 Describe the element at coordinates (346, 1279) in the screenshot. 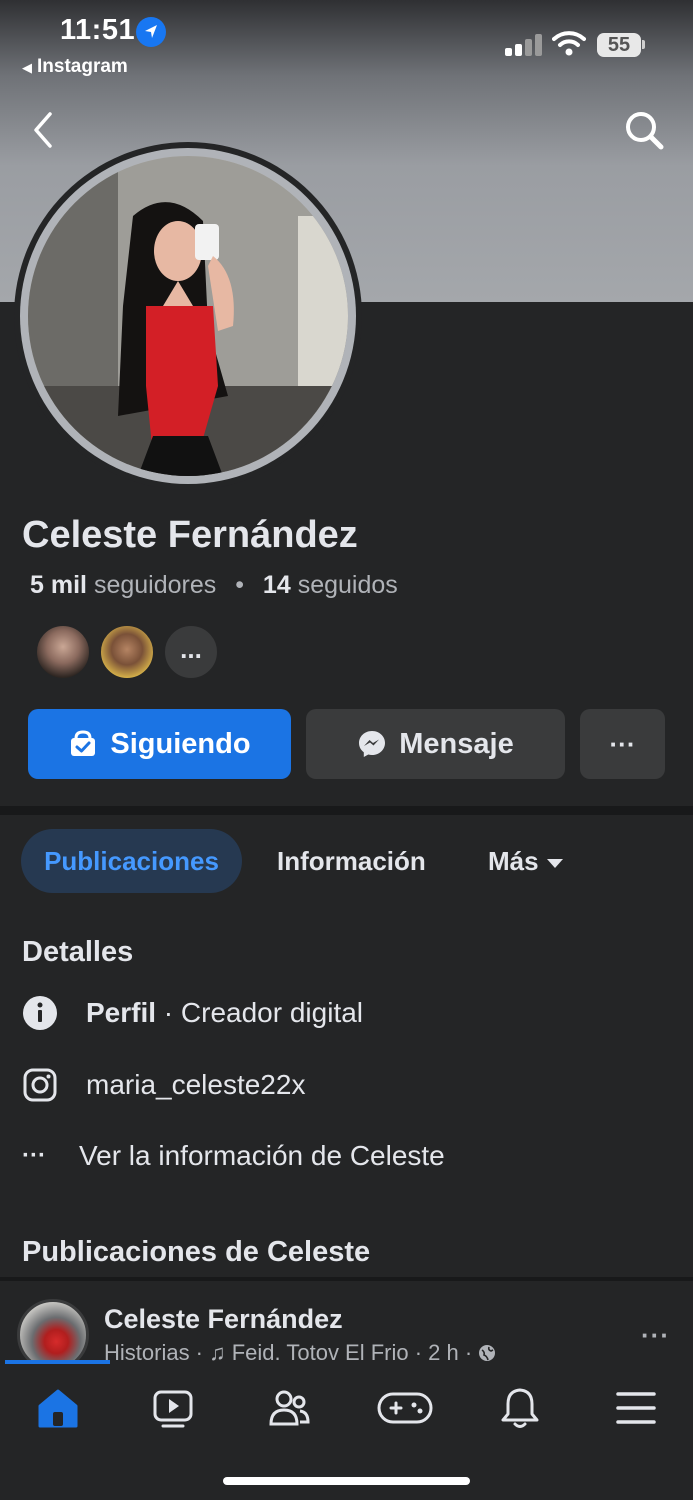

I see `posts-divider` at that location.